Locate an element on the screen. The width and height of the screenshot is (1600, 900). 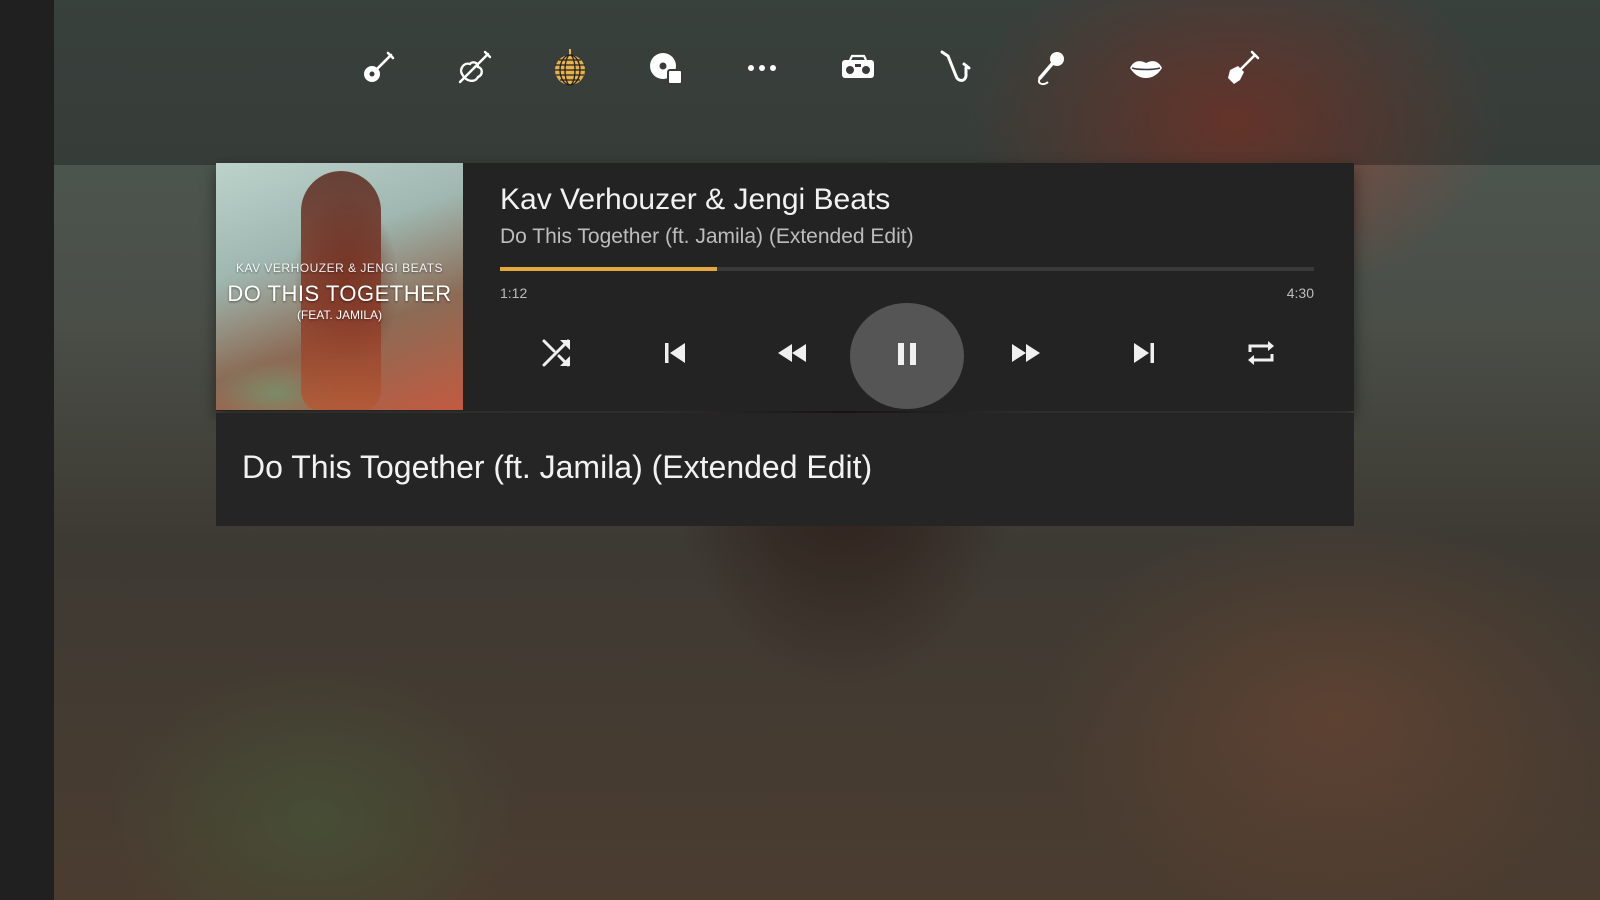
genre-toolbar is located at coordinates (810, 70).